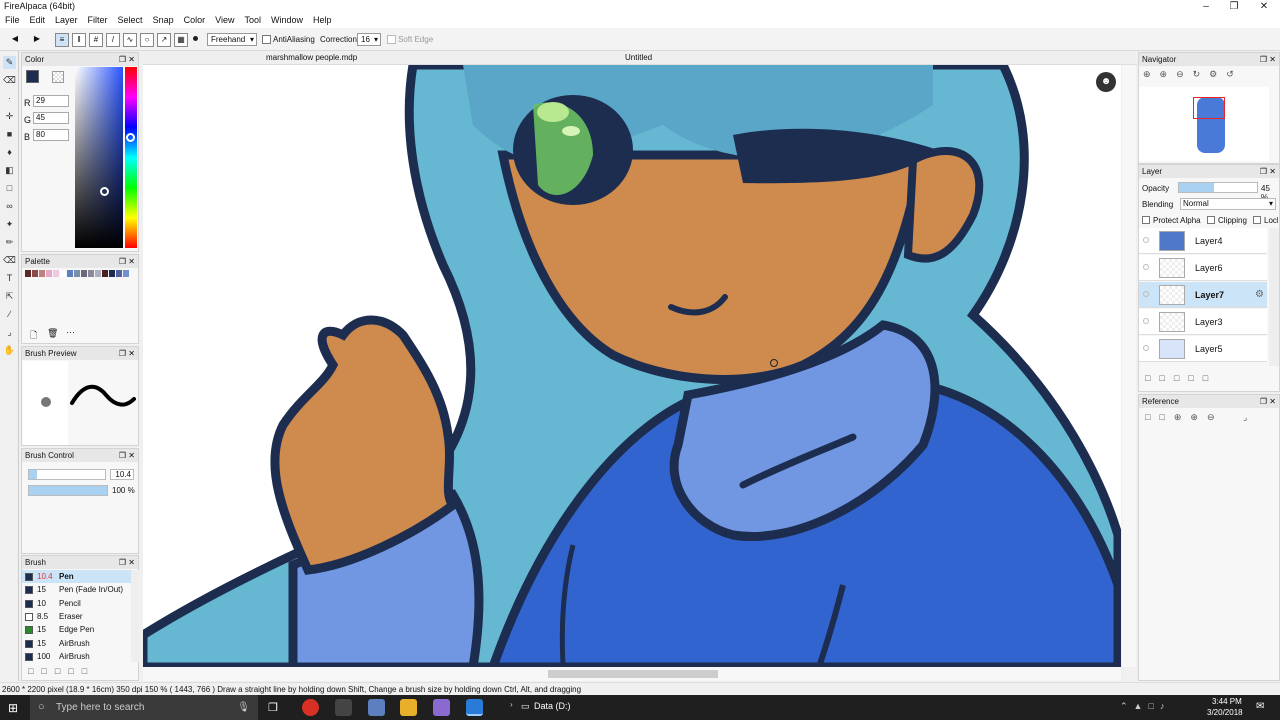  What do you see at coordinates (195, 20) in the screenshot?
I see `menu-color: Color` at bounding box center [195, 20].